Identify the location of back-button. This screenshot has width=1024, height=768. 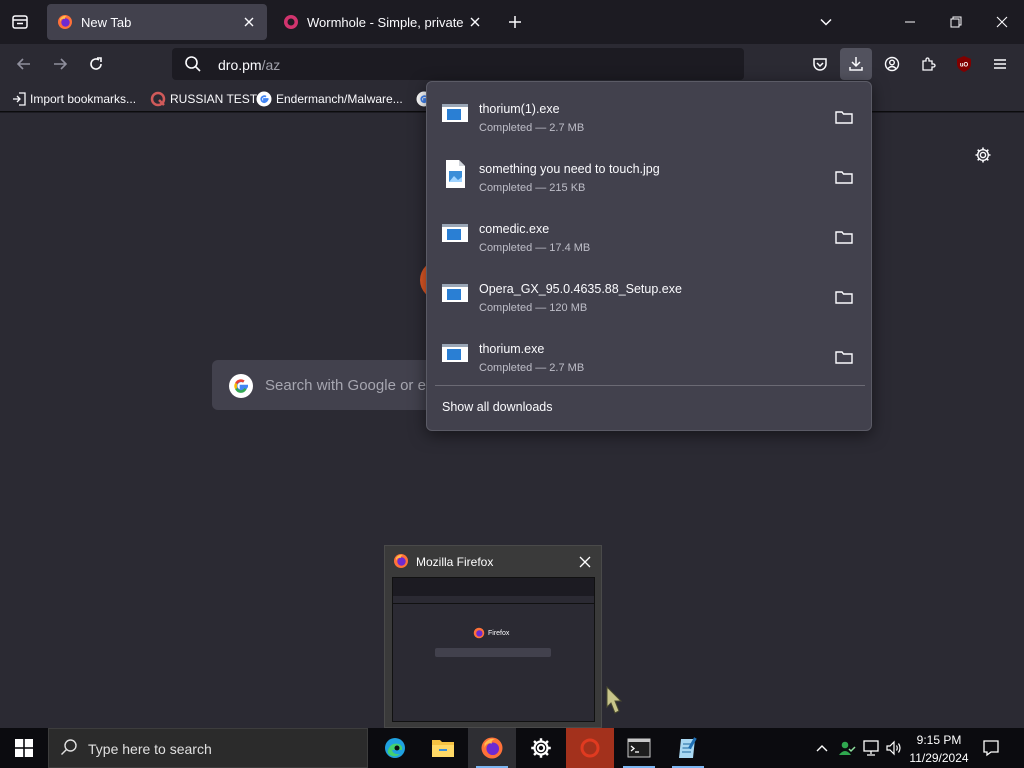
(24, 64).